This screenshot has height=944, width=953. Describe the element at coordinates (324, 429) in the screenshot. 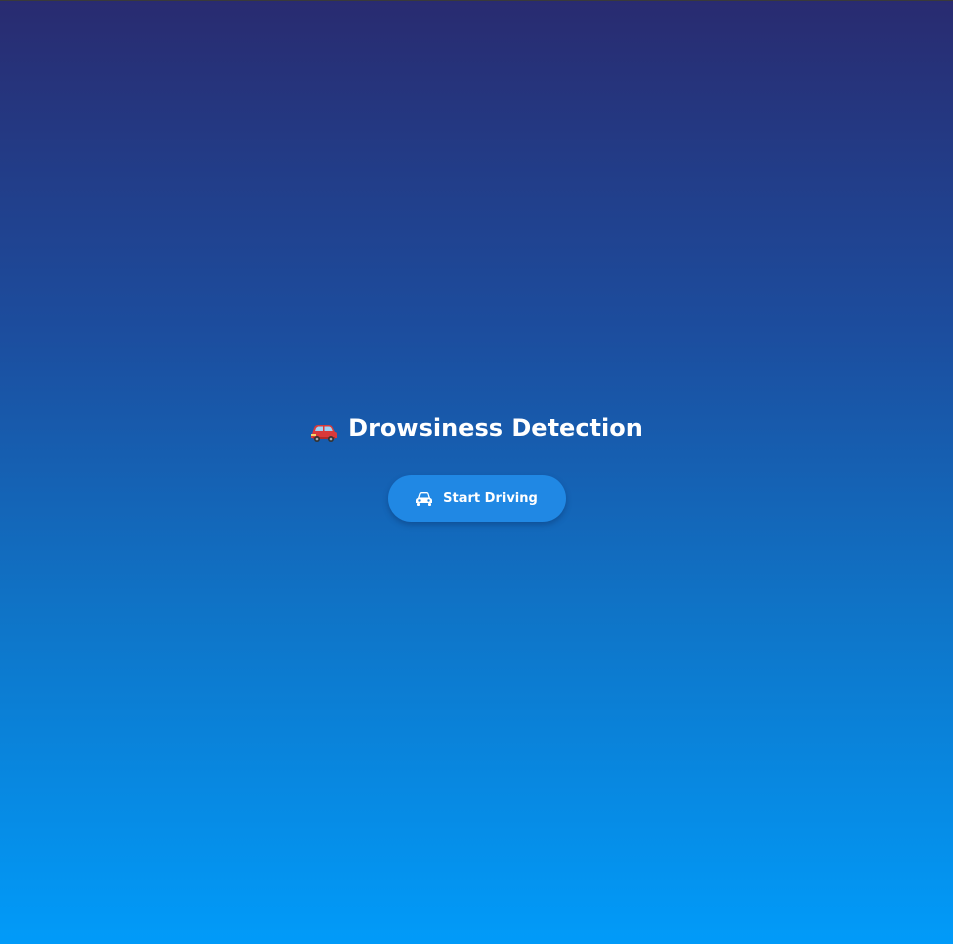

I see `red-car-icon` at that location.